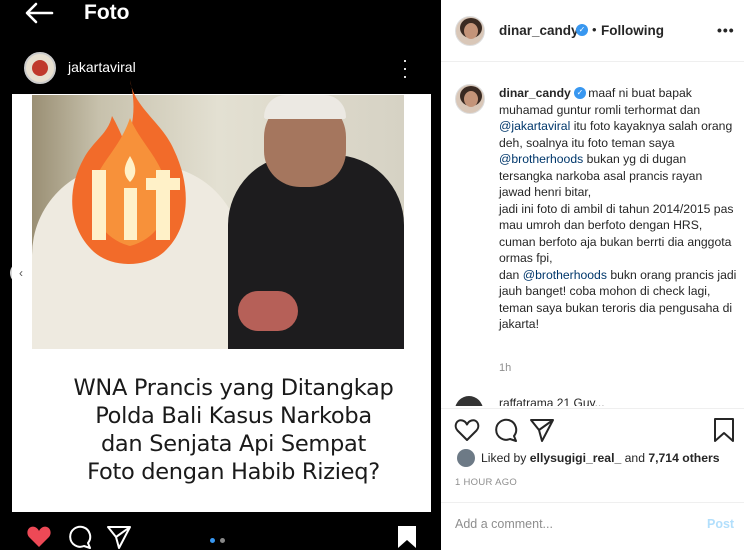  Describe the element at coordinates (724, 430) in the screenshot. I see `bookmark-icon` at that location.